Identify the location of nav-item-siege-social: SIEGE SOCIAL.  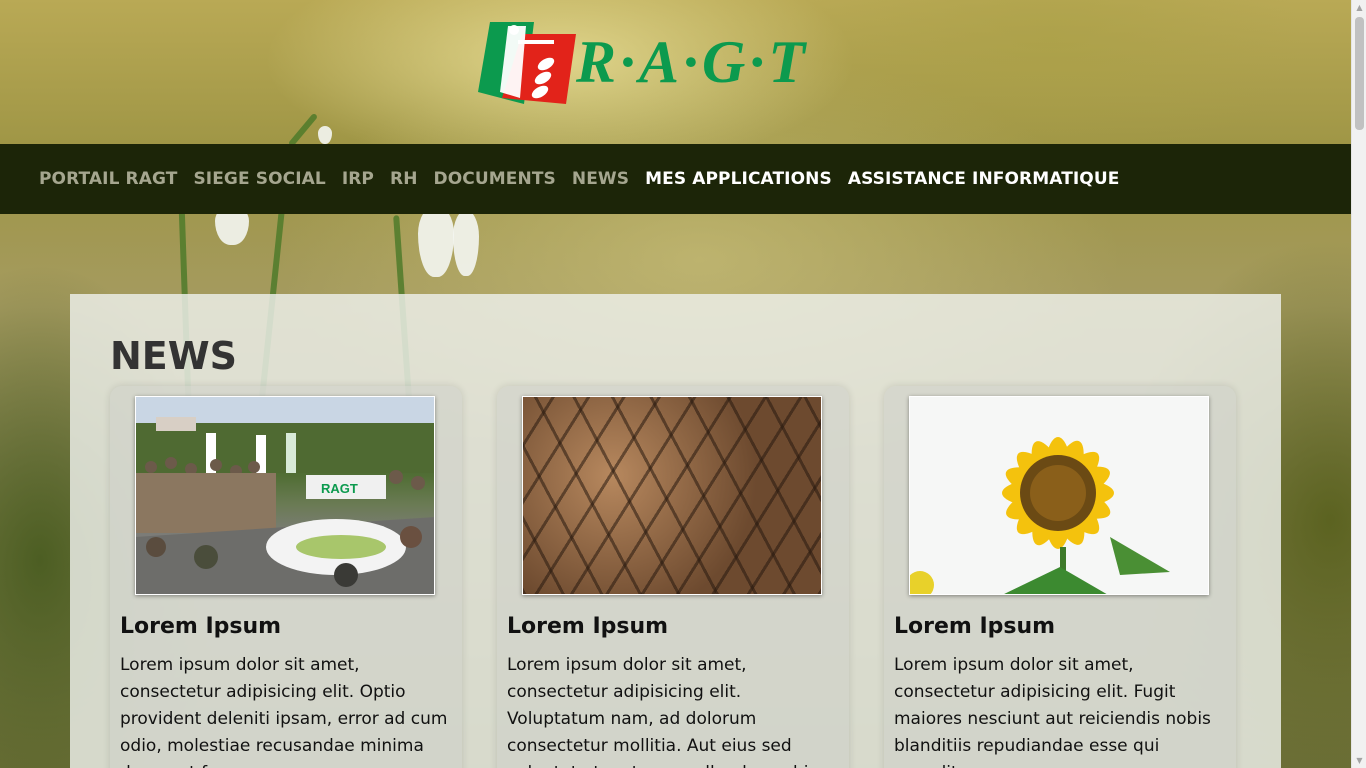
(259, 179).